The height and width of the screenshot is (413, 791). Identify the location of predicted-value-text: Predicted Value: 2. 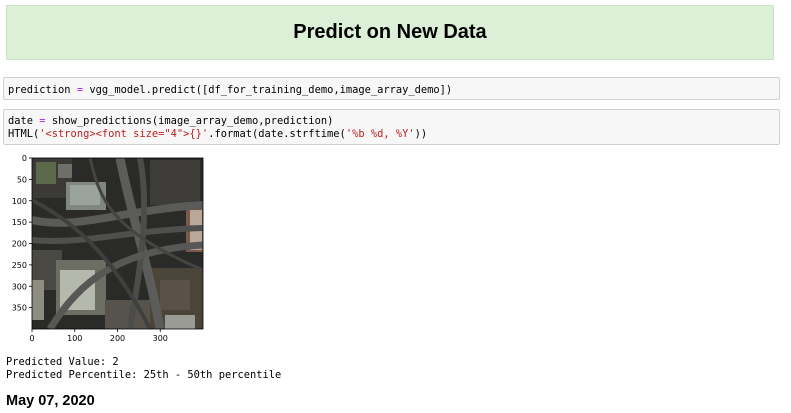
(62, 362).